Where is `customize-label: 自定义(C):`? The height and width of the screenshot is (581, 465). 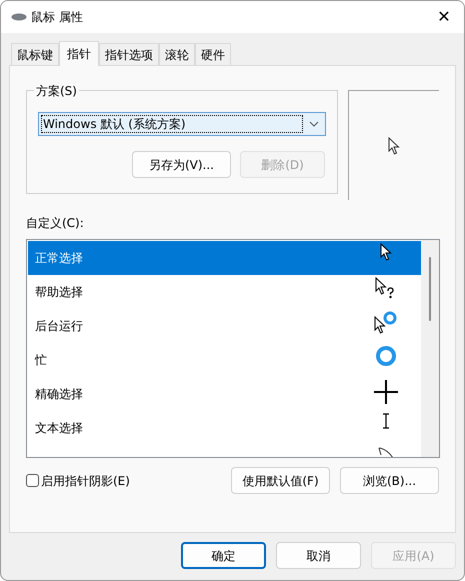 customize-label: 自定义(C): is located at coordinates (55, 223).